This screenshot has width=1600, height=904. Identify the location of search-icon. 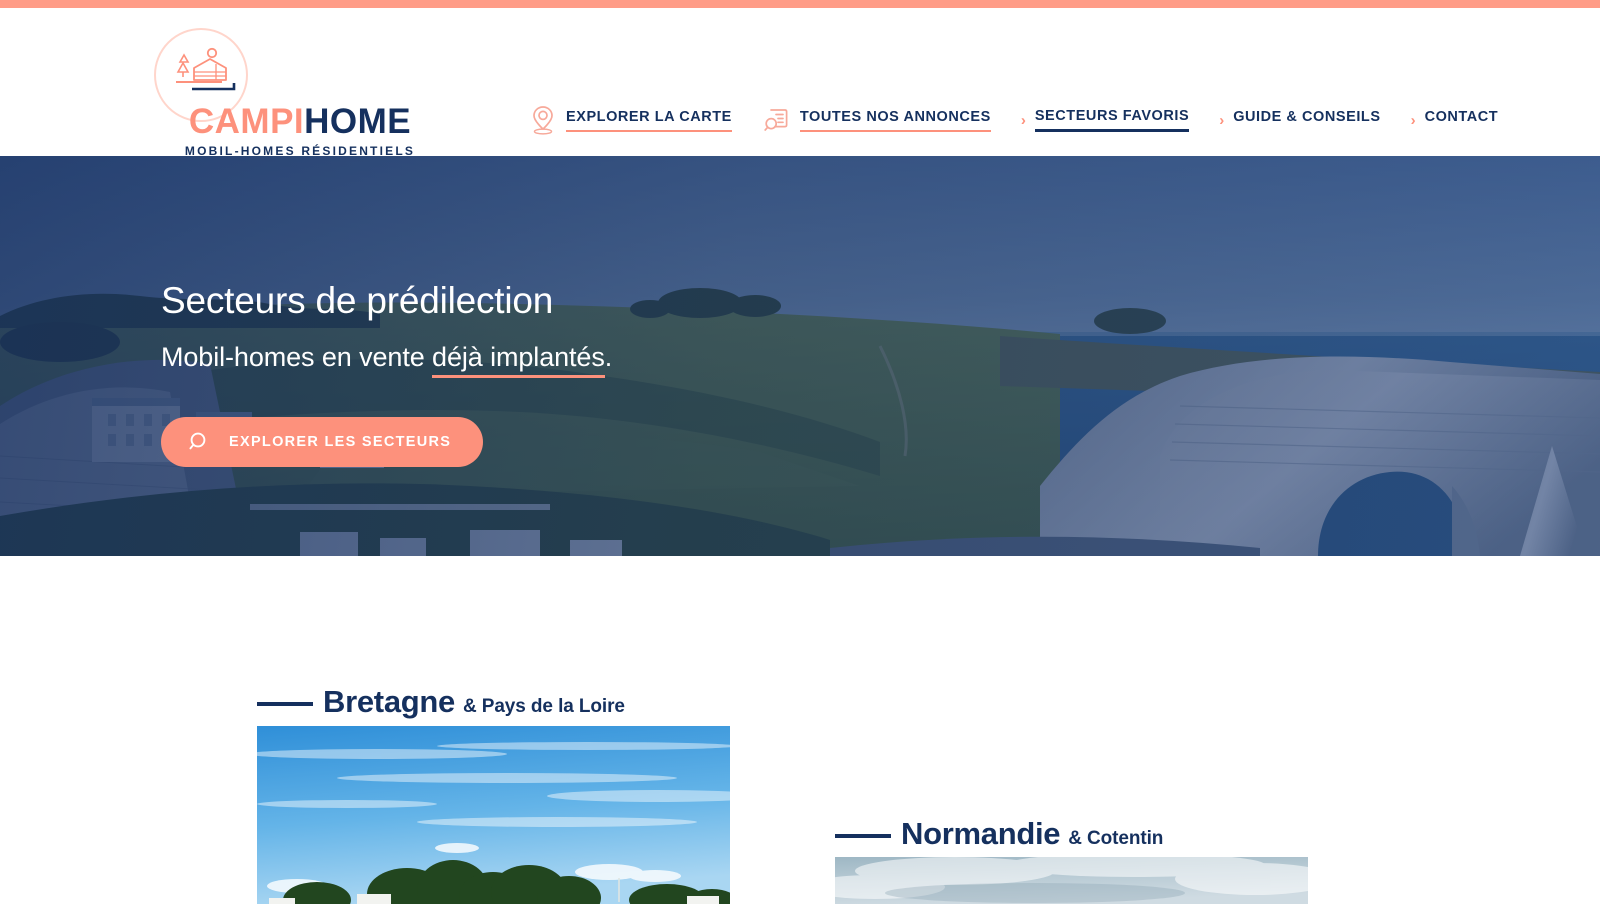
(199, 442).